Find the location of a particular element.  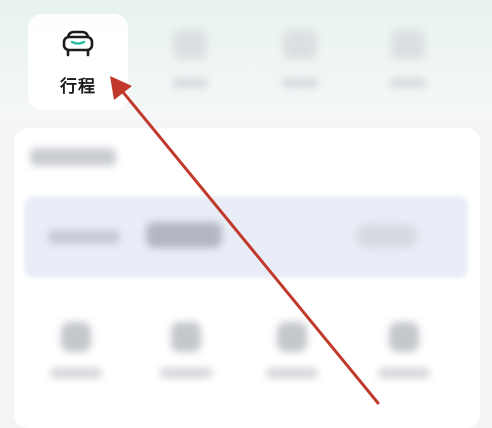

banner-button-blurred is located at coordinates (387, 236).